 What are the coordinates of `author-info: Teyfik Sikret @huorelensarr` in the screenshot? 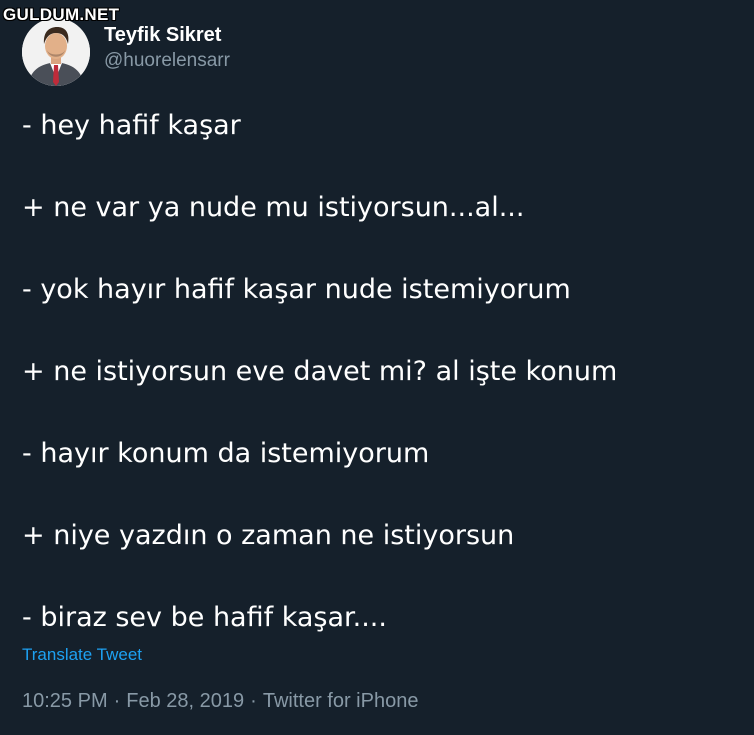 It's located at (167, 48).